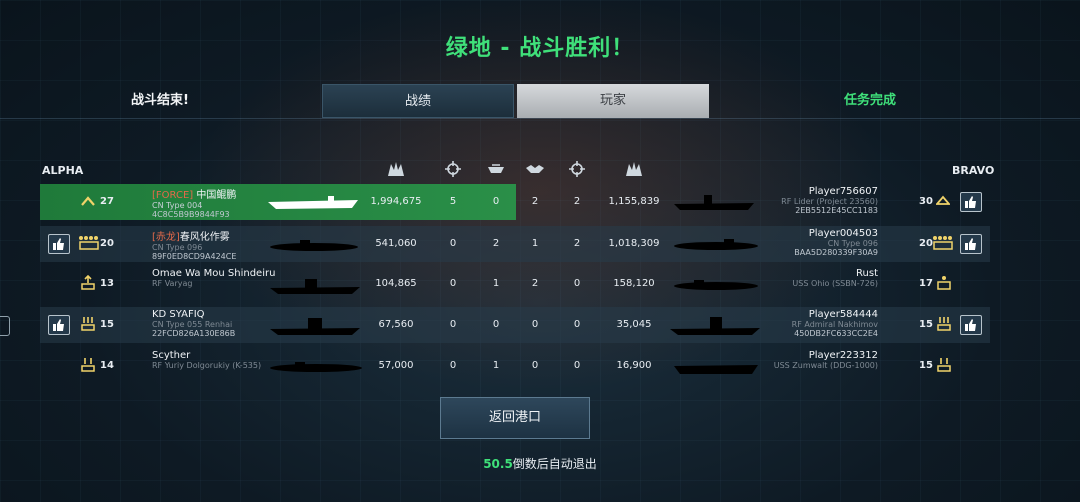 This screenshot has width=1080, height=502. What do you see at coordinates (207, 365) in the screenshot?
I see `ship-name: RF Yuriy Dolgorukiy (K-535)` at bounding box center [207, 365].